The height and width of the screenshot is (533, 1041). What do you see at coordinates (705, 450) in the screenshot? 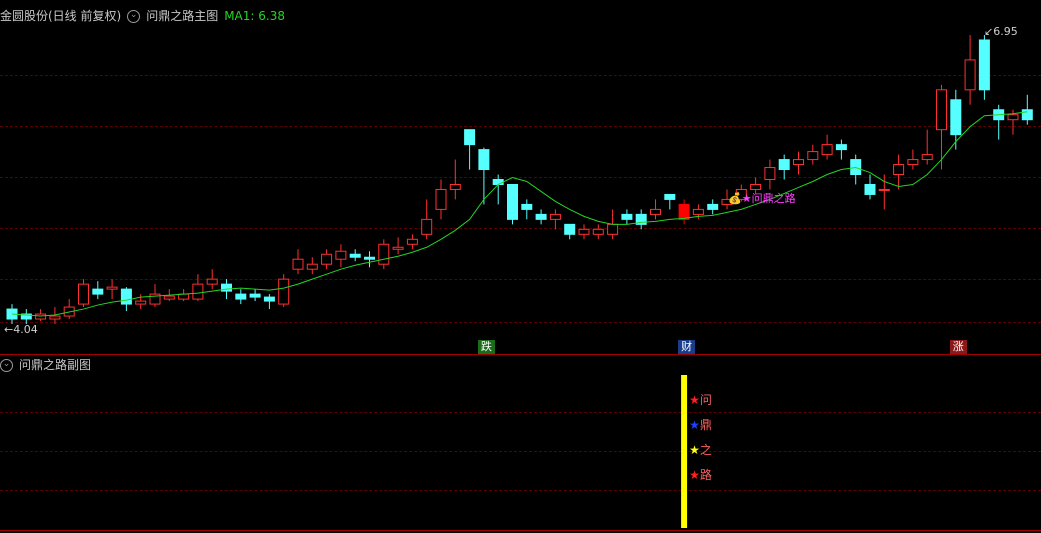
I see `signal-marker-char: 之` at bounding box center [705, 450].